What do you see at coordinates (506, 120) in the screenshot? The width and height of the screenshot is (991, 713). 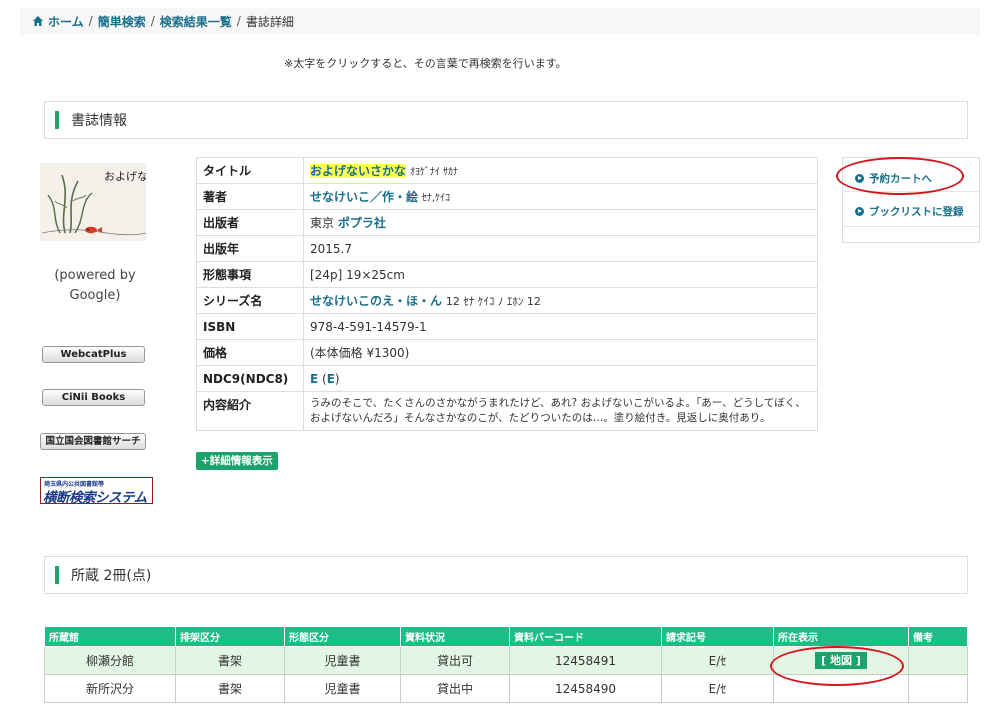 I see `bib-section-header: 書誌情報` at bounding box center [506, 120].